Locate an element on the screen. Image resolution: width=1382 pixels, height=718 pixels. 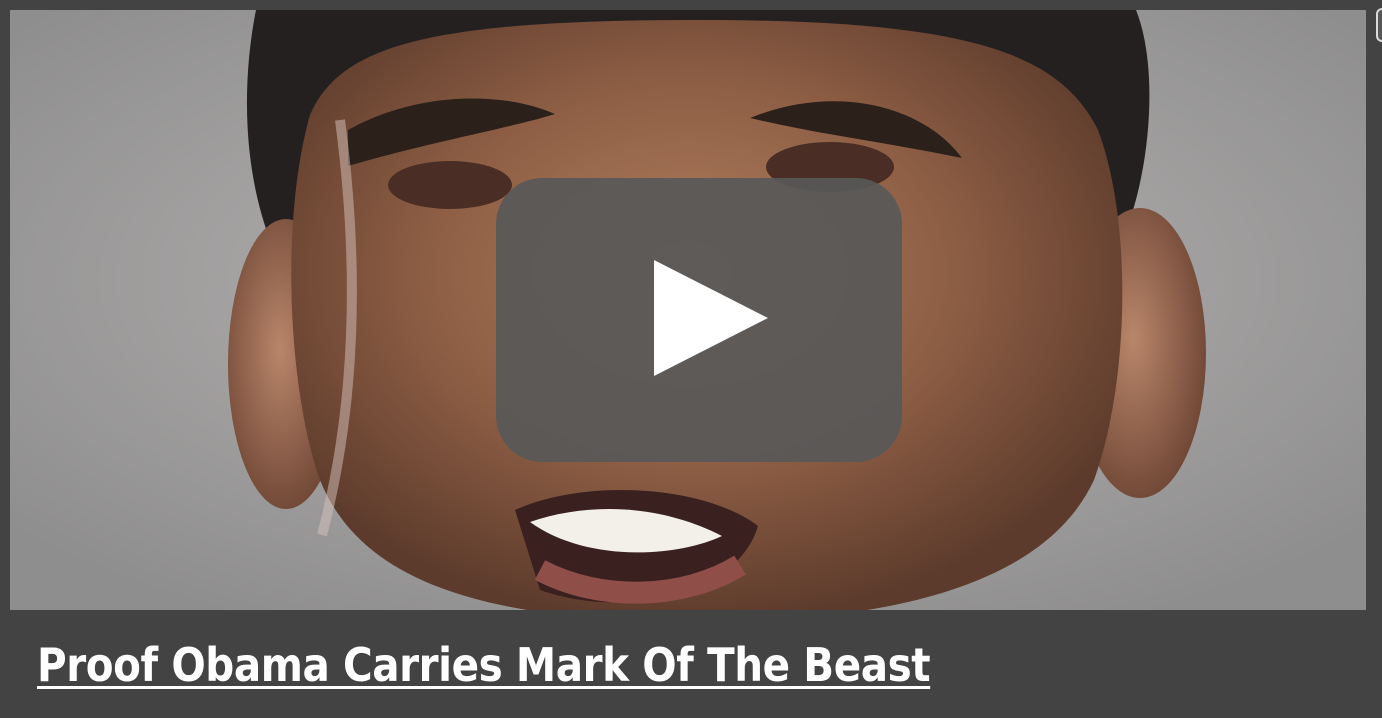
corner-handle is located at coordinates (1379, 25).